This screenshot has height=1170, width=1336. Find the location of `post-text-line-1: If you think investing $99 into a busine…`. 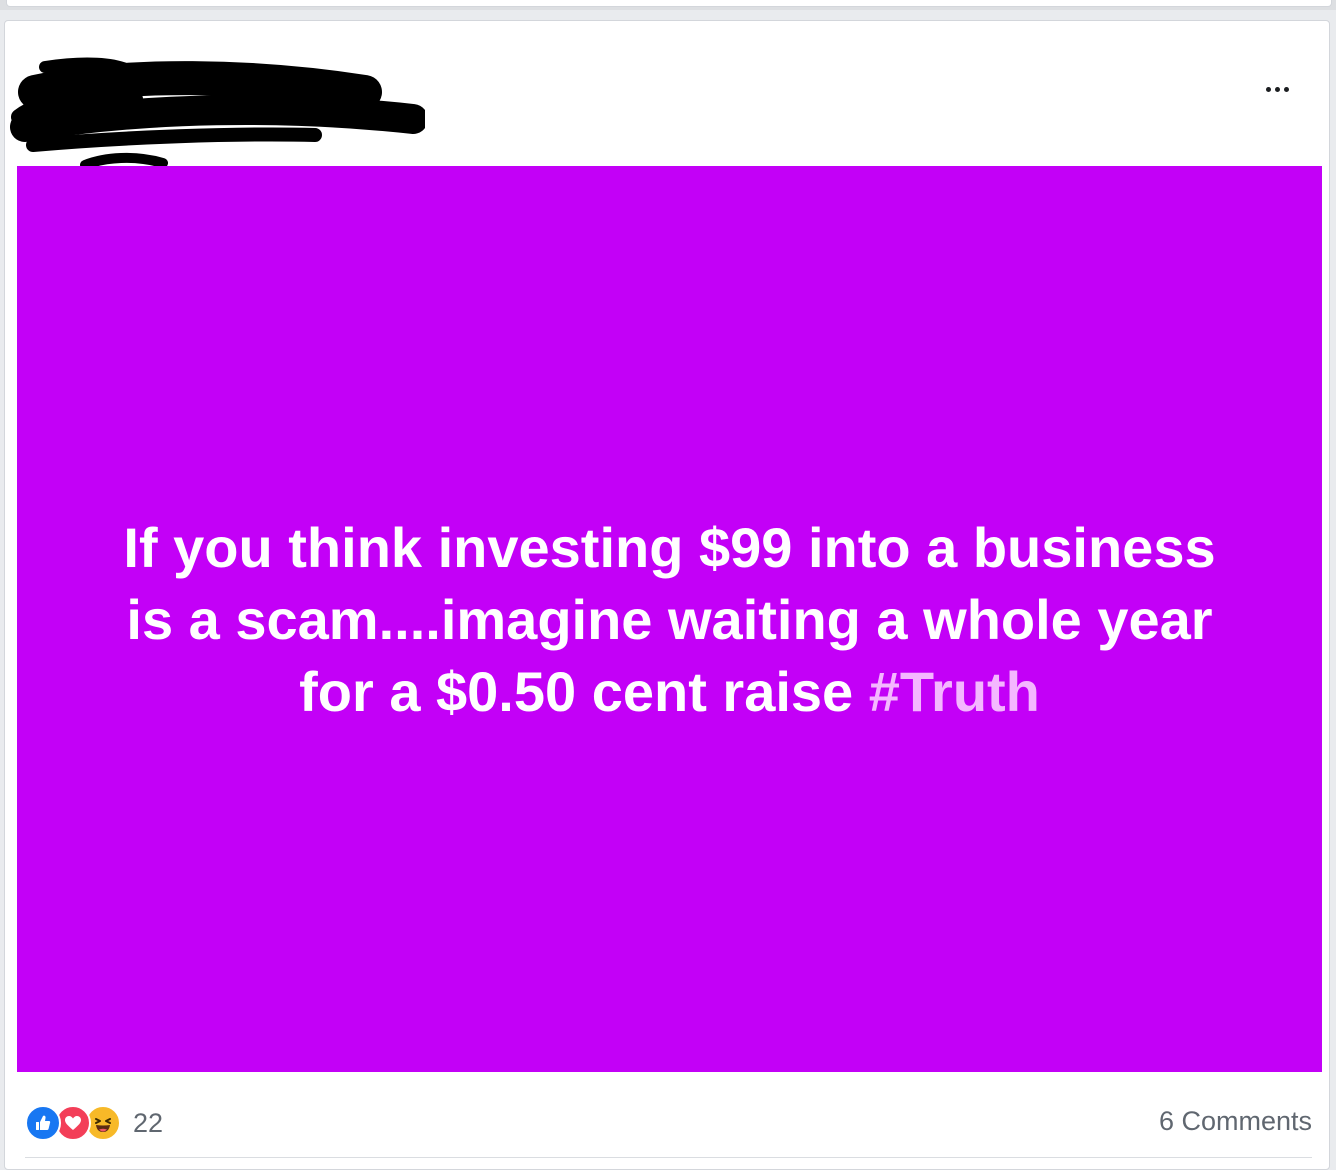

post-text-line-1: If you think investing $99 into a busine… is located at coordinates (669, 547).